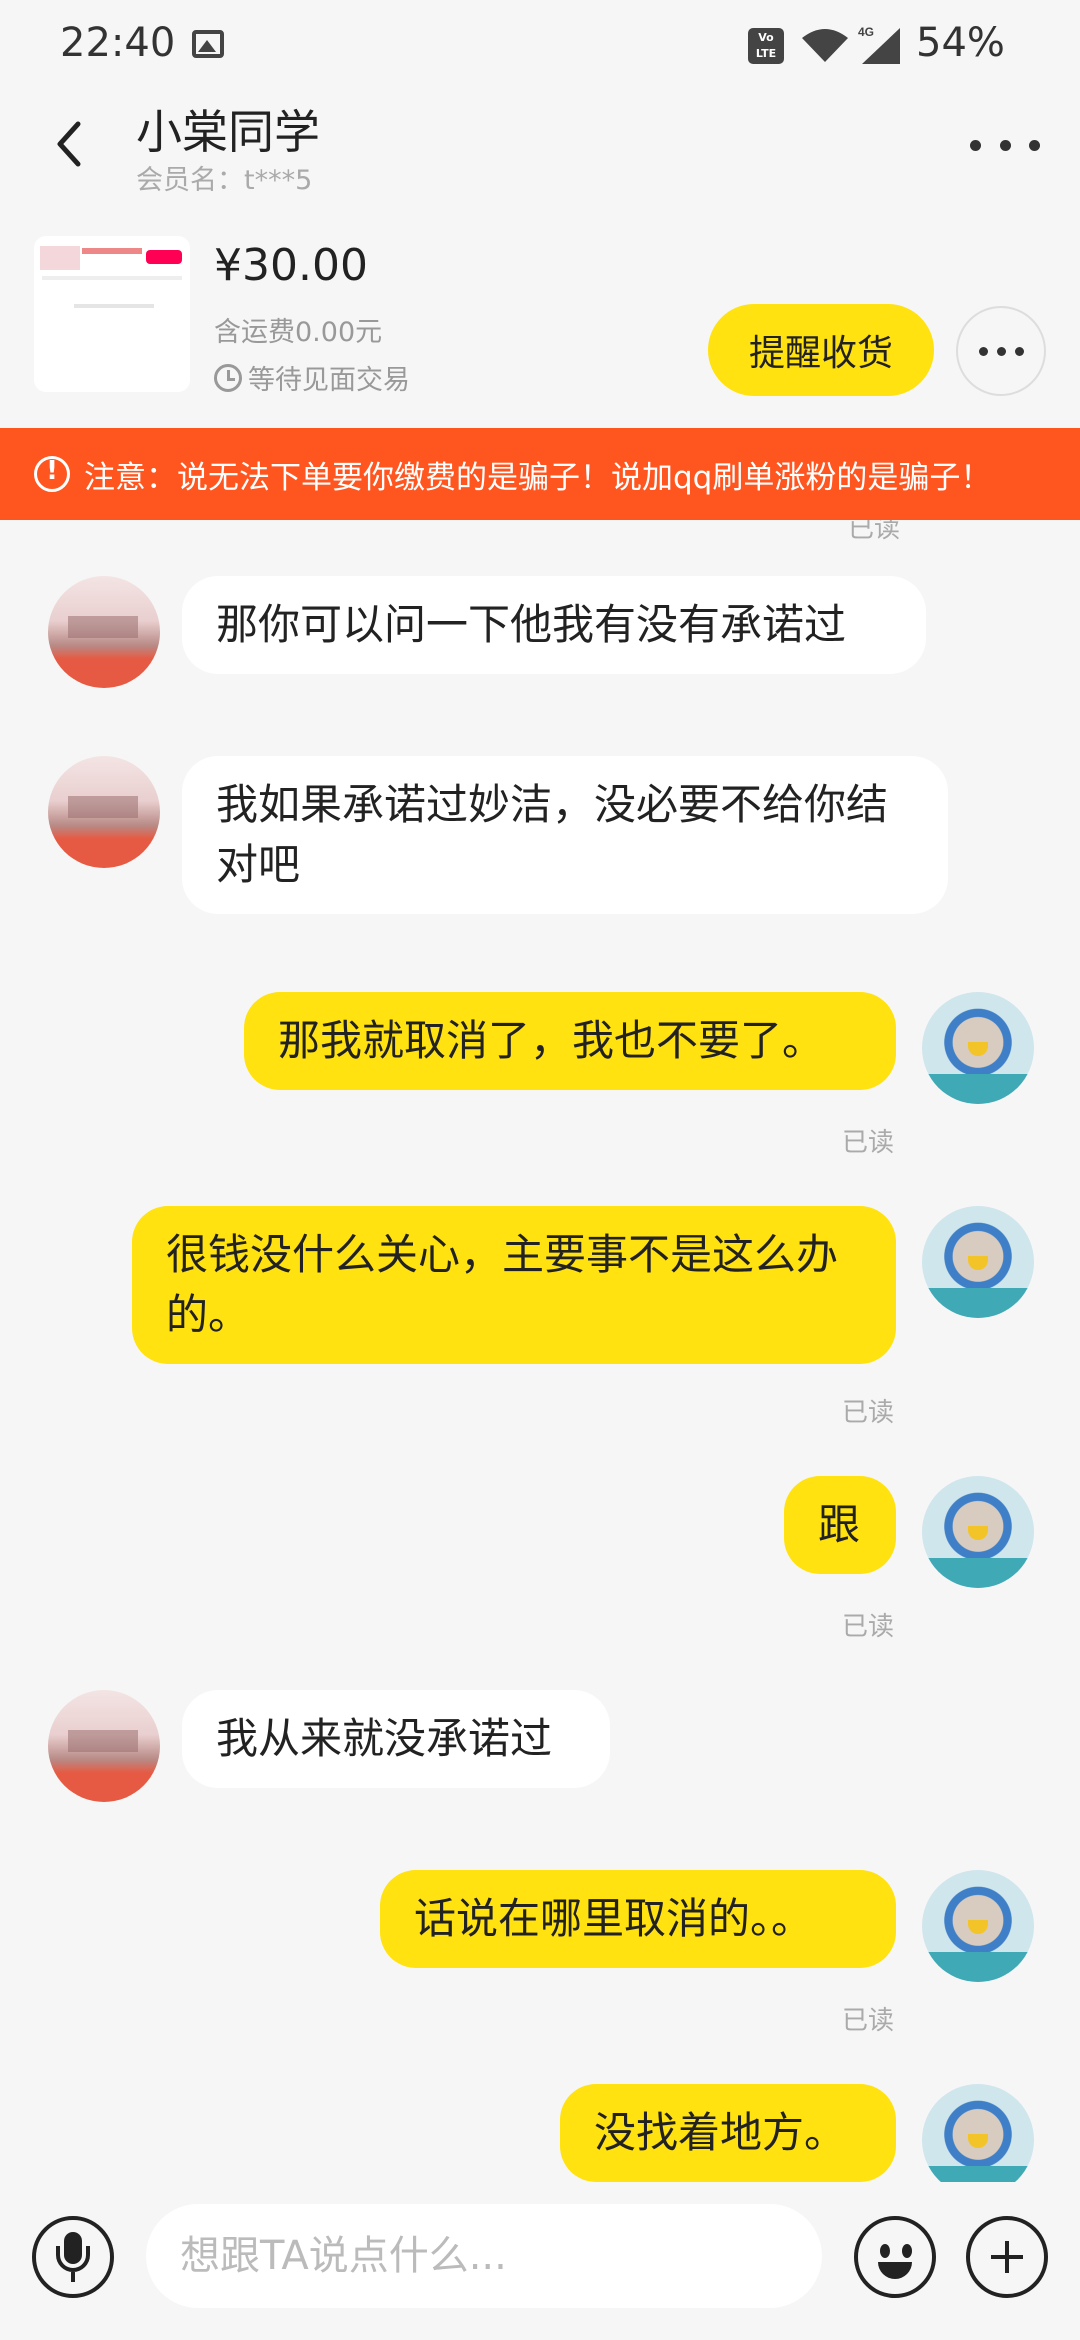 This screenshot has height=2340, width=1080. I want to click on order-status-text: 等待见面交易, so click(329, 380).